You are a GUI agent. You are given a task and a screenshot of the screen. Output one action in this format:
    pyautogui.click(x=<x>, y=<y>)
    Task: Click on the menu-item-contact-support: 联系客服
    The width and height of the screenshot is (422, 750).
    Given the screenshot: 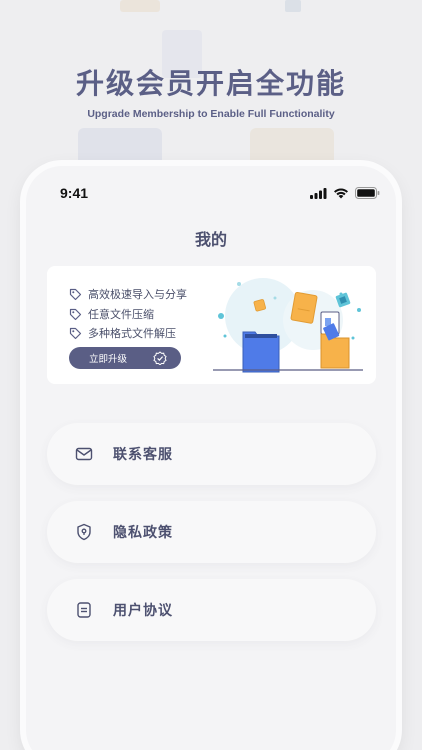 What is the action you would take?
    pyautogui.click(x=211, y=454)
    